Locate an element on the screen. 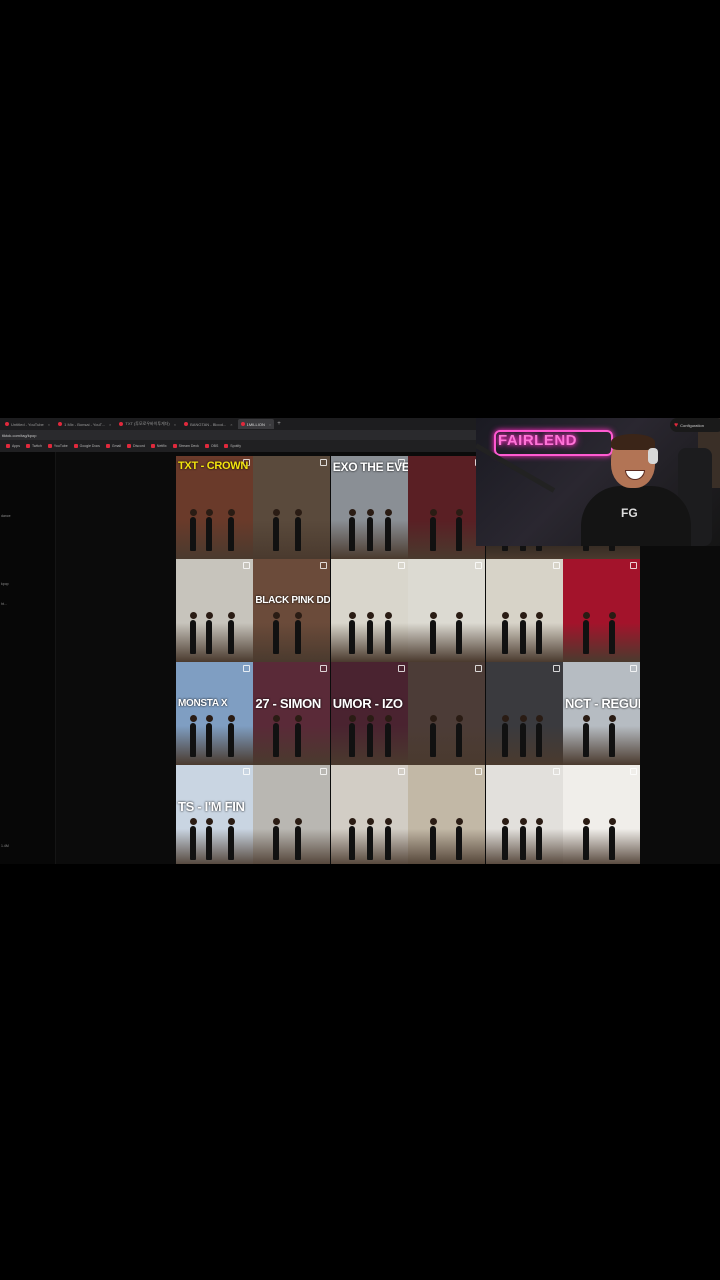  bookmark-item: YouTube is located at coordinates (57, 446).